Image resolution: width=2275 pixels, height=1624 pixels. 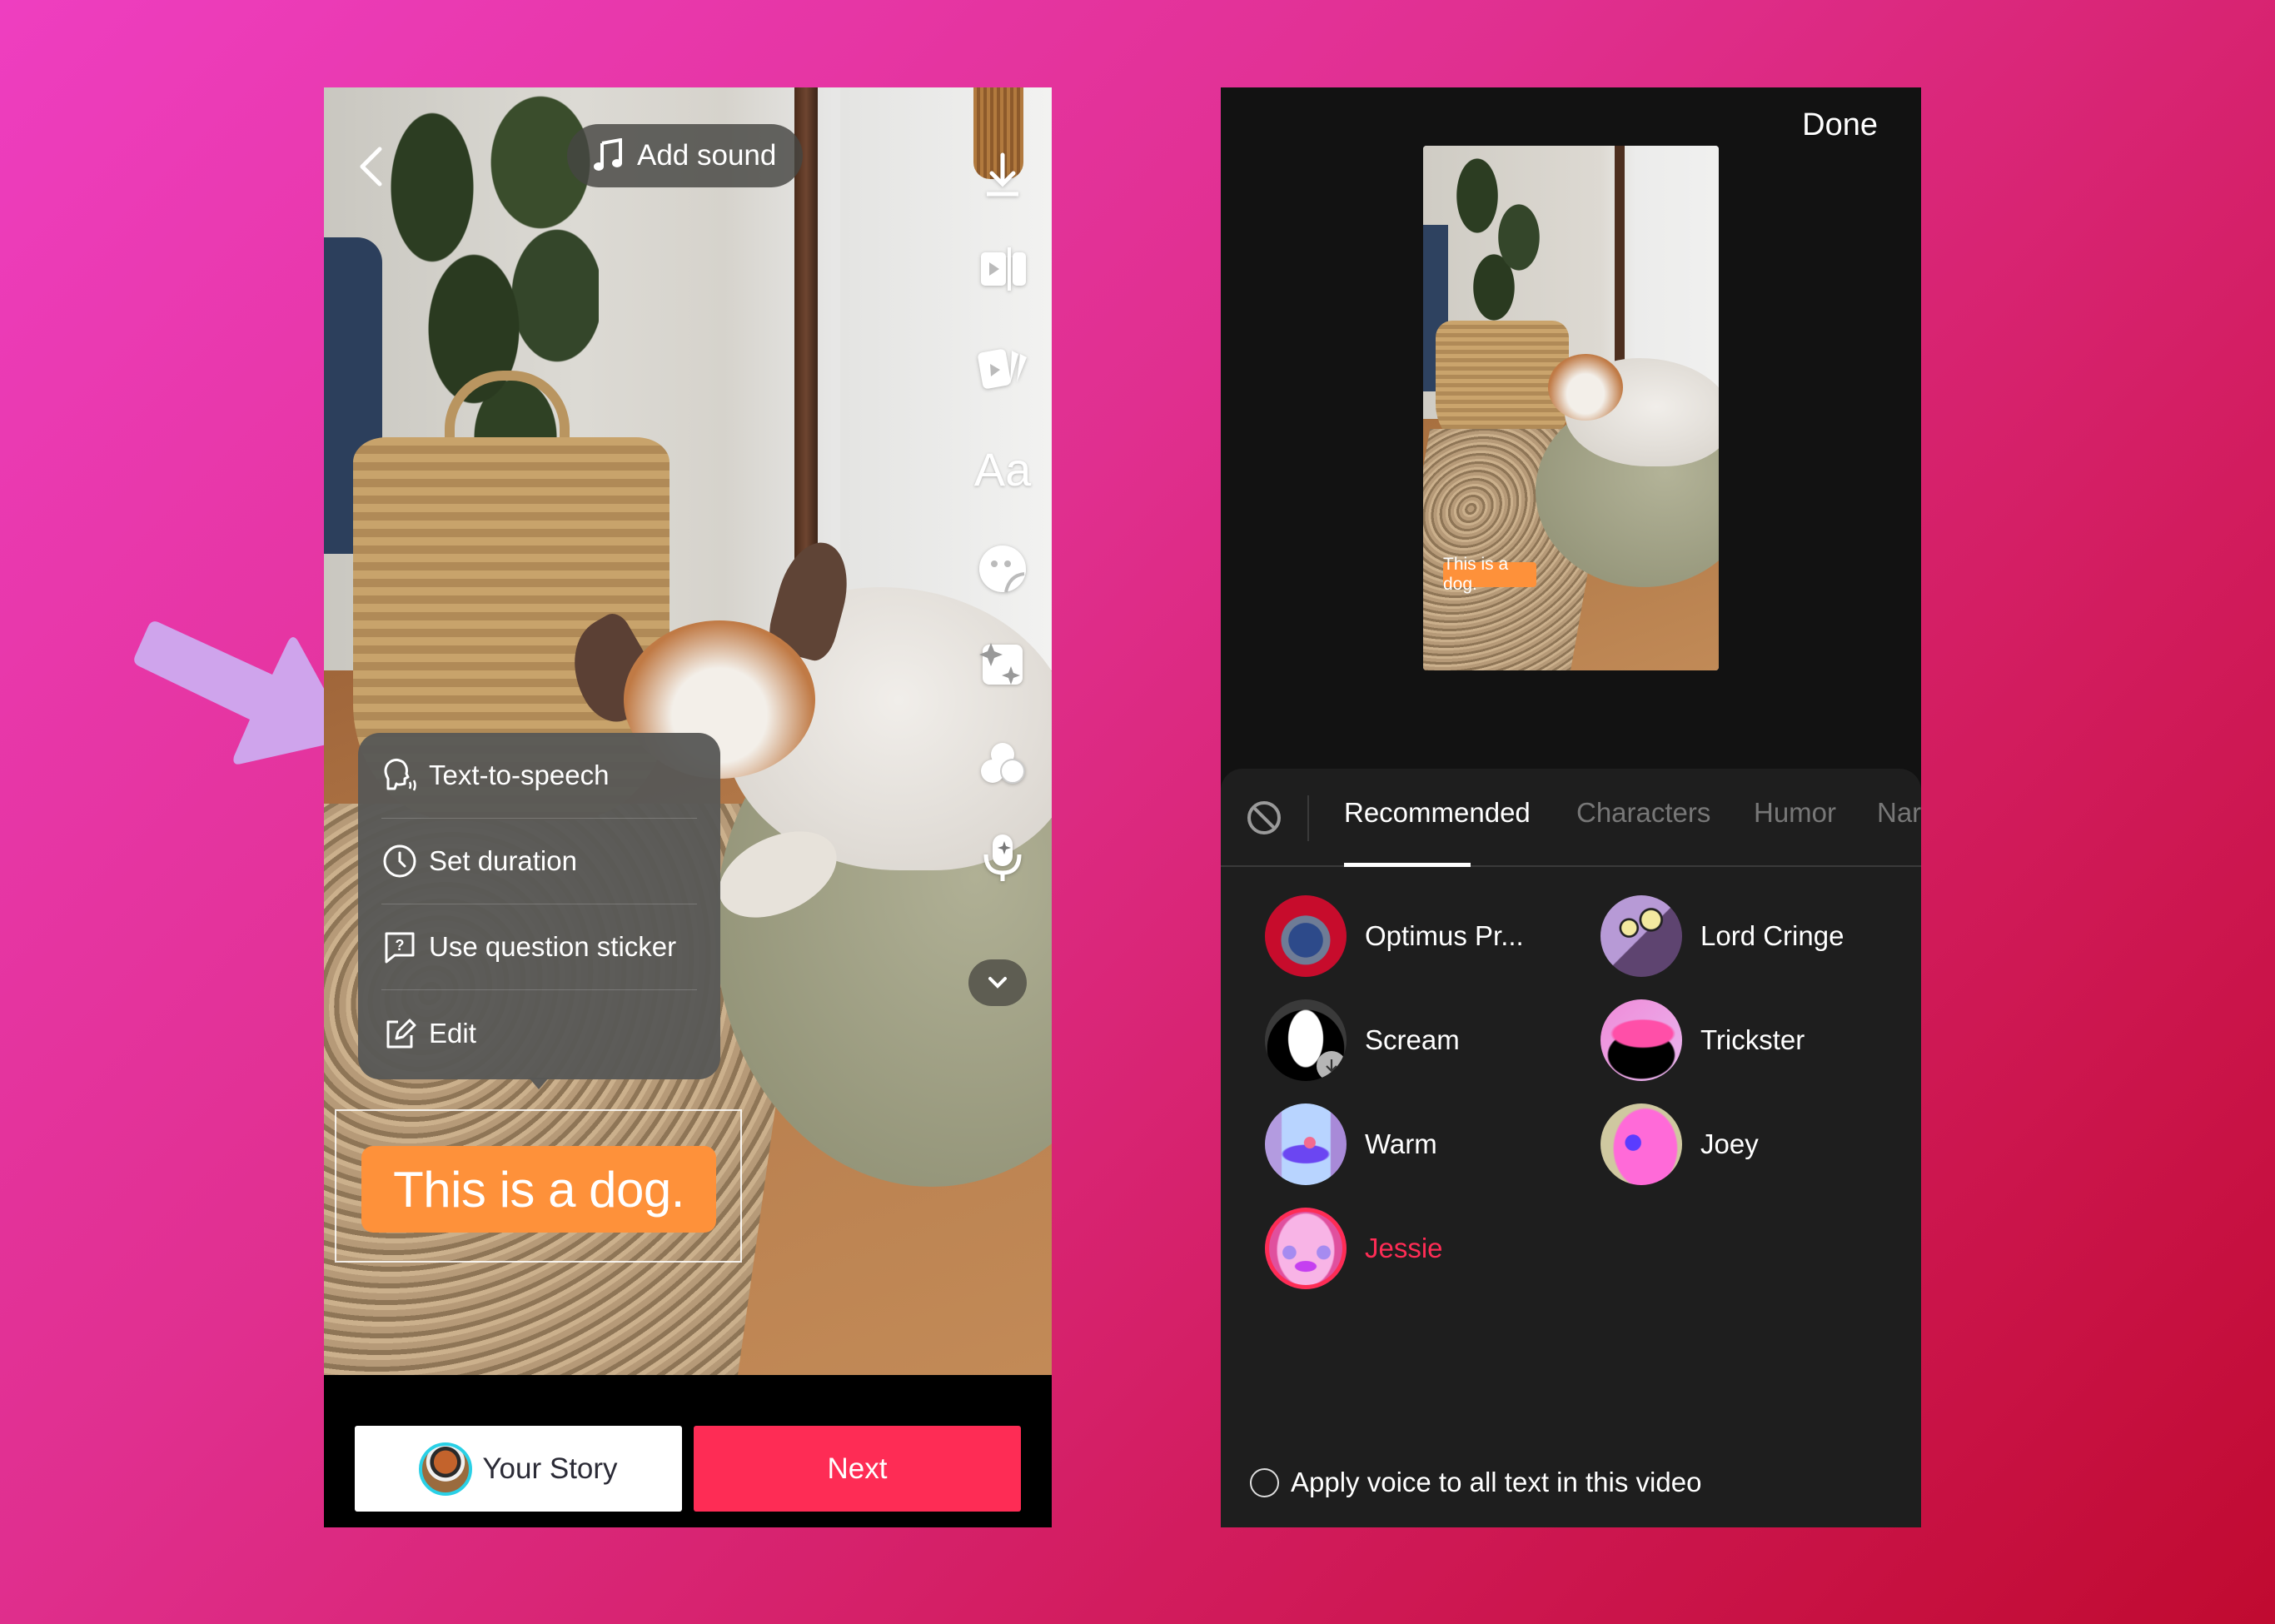 I want to click on trim-clip-icon, so click(x=1003, y=269).